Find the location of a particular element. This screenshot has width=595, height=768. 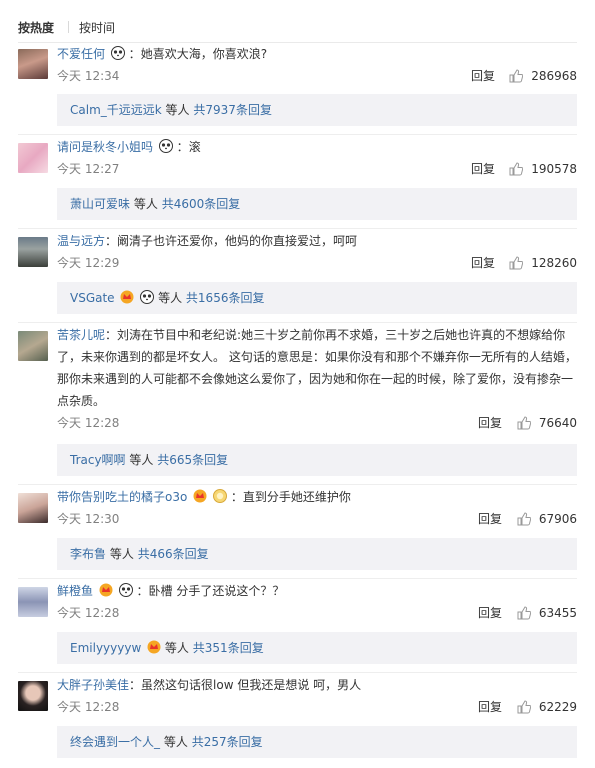

tab-separator is located at coordinates (69, 27).